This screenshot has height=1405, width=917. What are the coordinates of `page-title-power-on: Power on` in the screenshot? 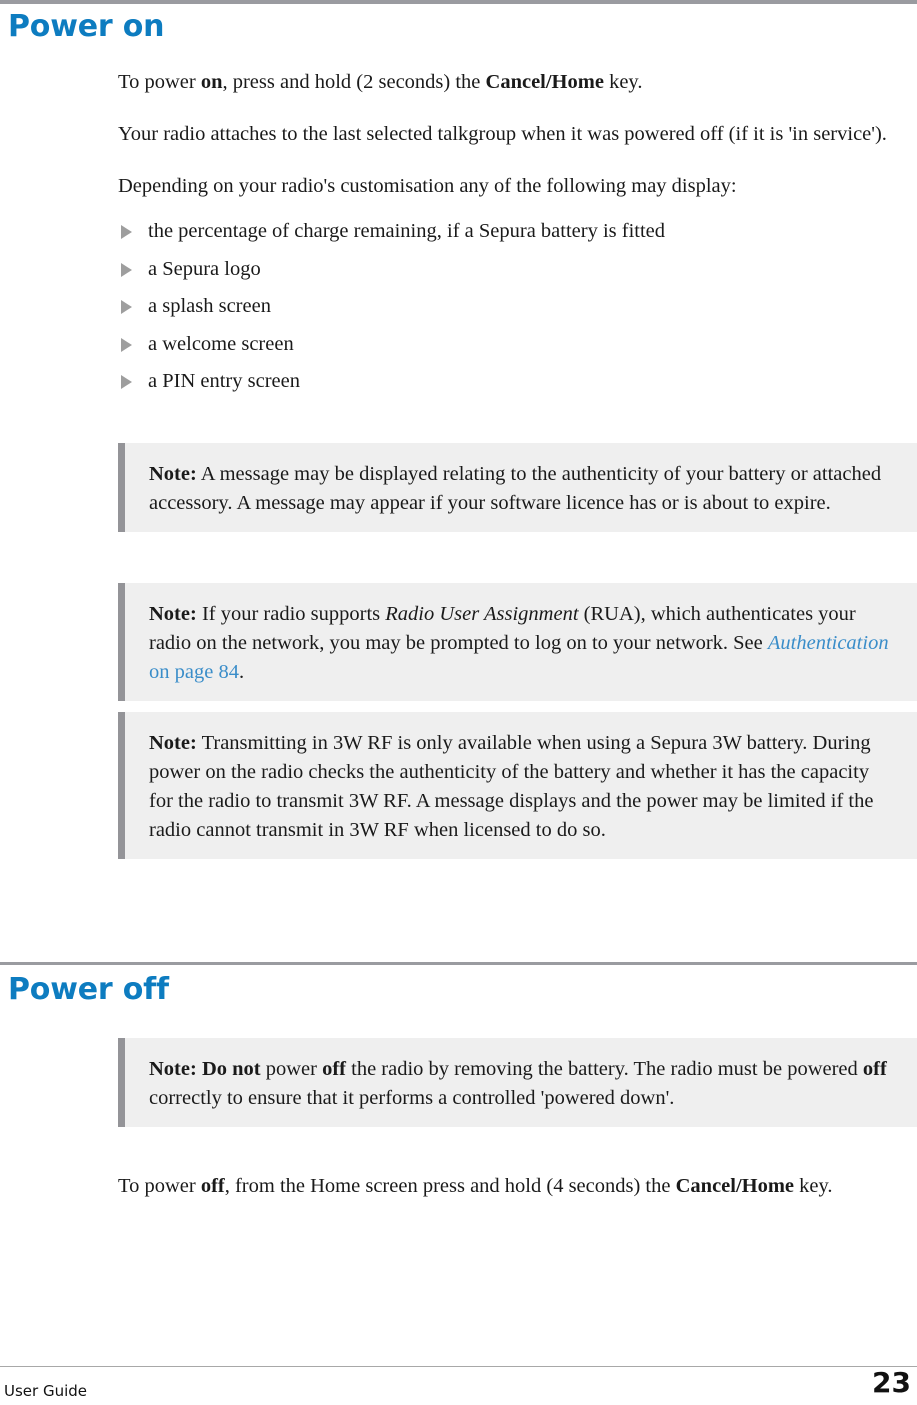 It's located at (86, 26).